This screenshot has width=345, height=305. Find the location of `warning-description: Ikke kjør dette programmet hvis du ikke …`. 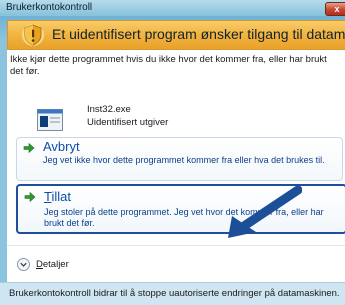

warning-description: Ikke kjør dette programmet hvis du ikke … is located at coordinates (168, 65).